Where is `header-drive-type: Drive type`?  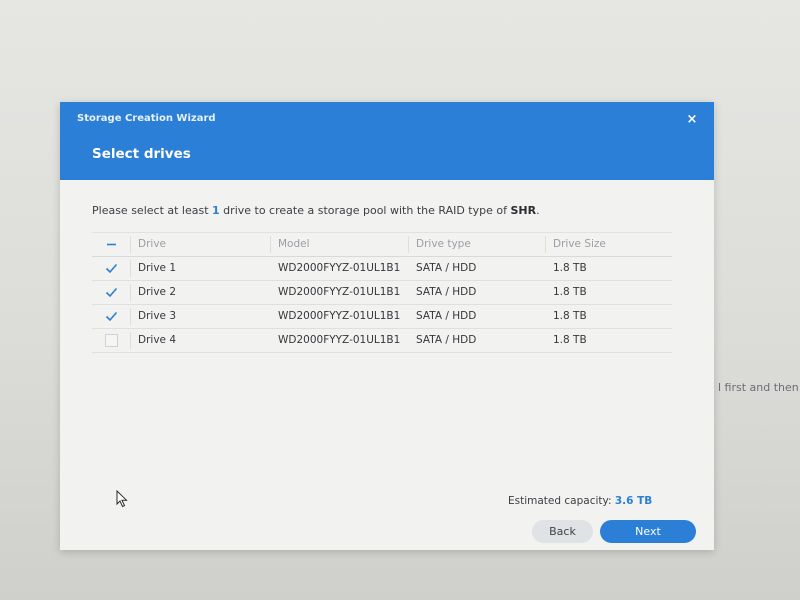
header-drive-type: Drive type is located at coordinates (443, 244).